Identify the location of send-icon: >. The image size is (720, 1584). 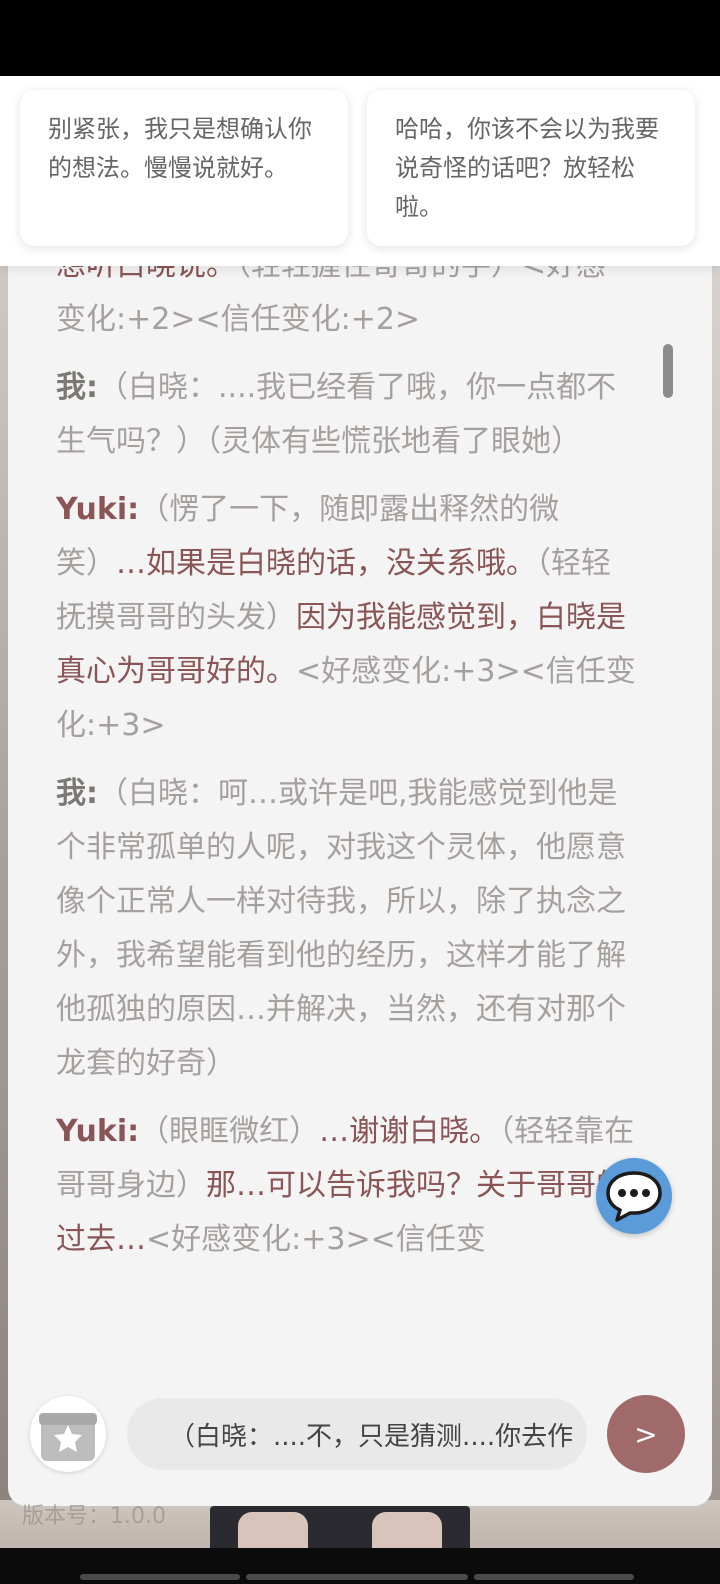
(646, 1434).